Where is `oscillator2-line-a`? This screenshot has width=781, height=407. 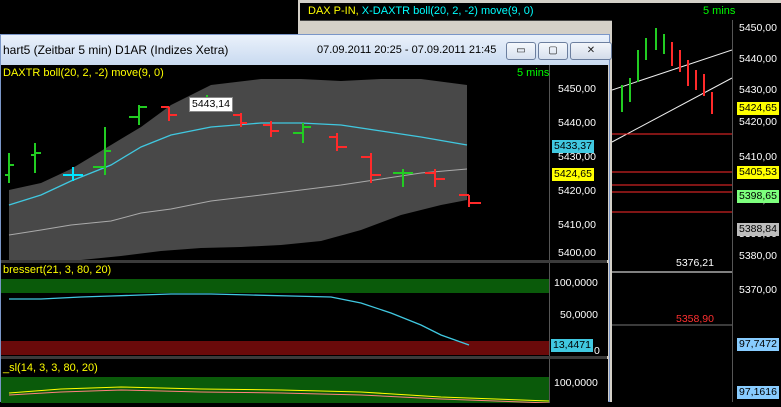
oscillator2-line-a is located at coordinates (278, 394).